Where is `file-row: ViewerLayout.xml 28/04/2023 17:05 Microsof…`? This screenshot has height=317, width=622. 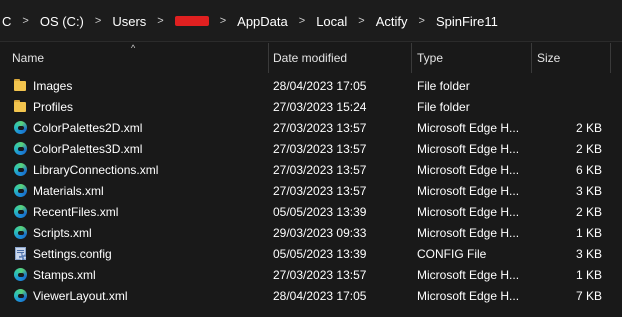 file-row: ViewerLayout.xml 28/04/2023 17:05 Microsof… is located at coordinates (311, 295).